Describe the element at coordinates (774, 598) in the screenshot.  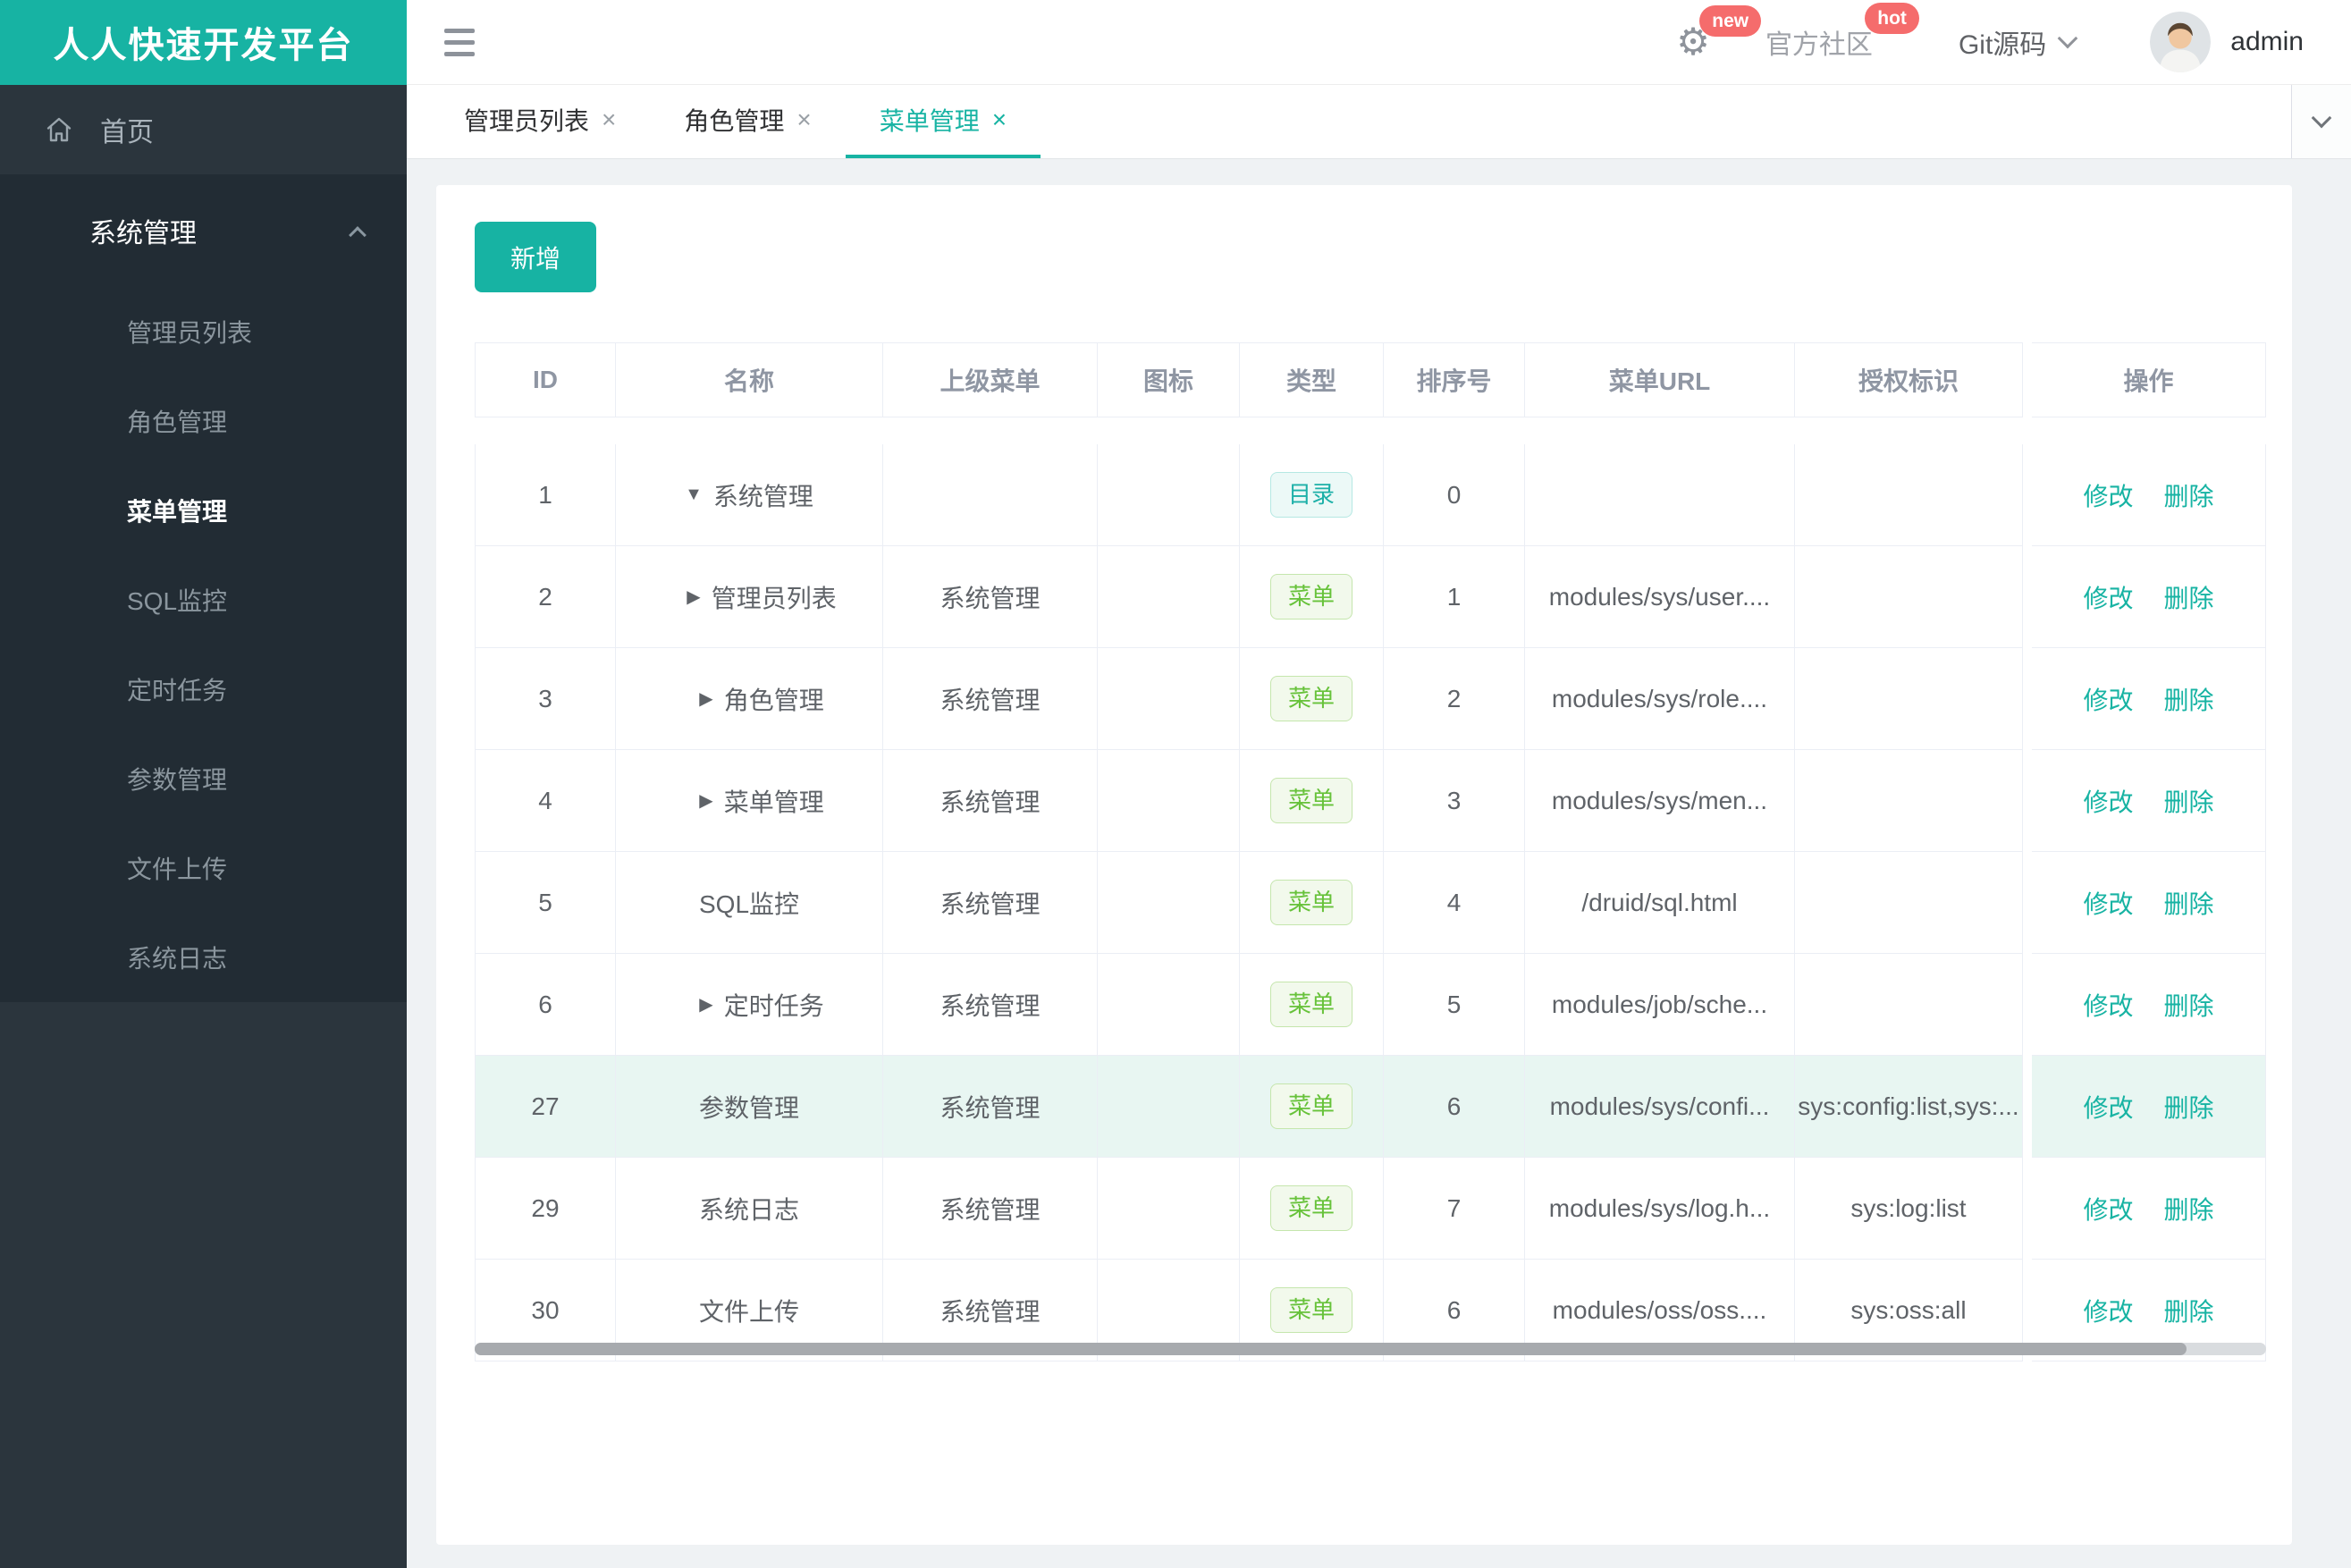
I see `menu-name-label: 管理员列表` at that location.